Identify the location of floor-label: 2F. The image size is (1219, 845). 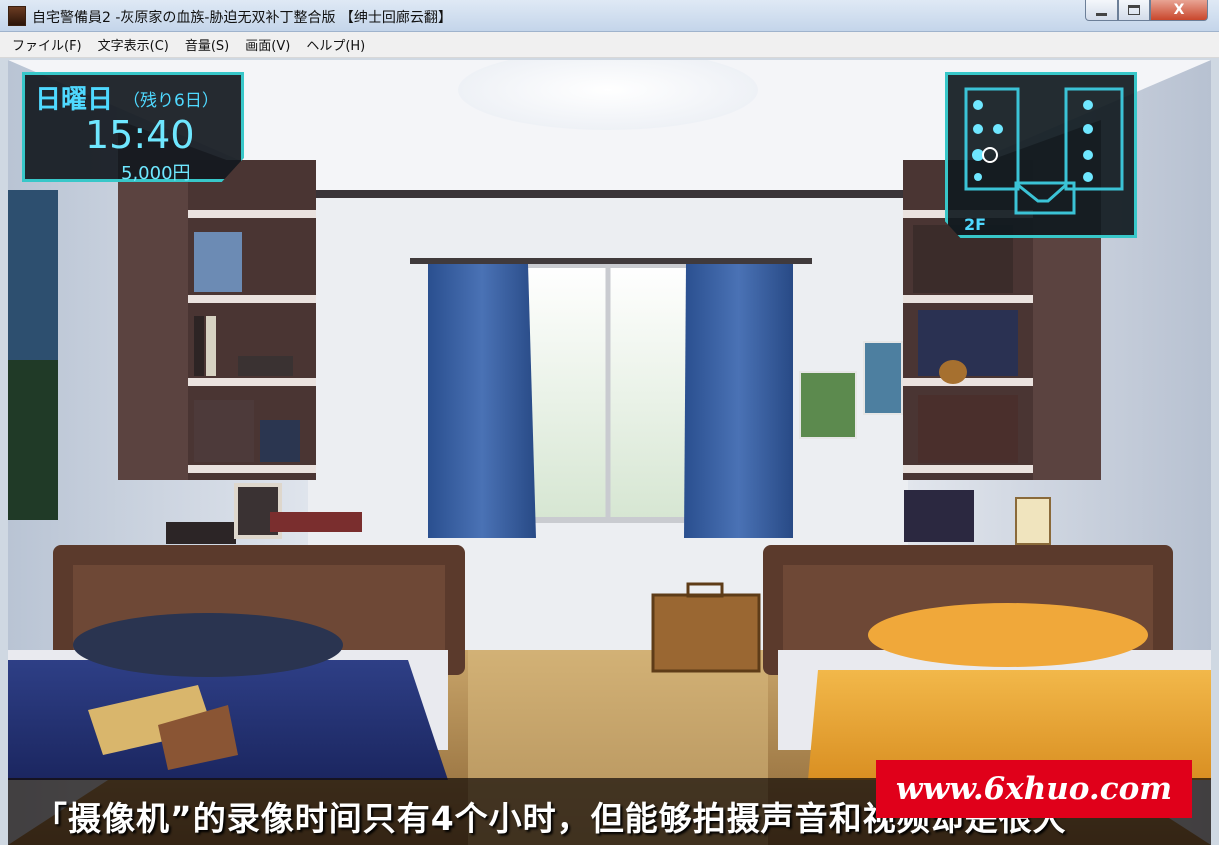
(975, 224).